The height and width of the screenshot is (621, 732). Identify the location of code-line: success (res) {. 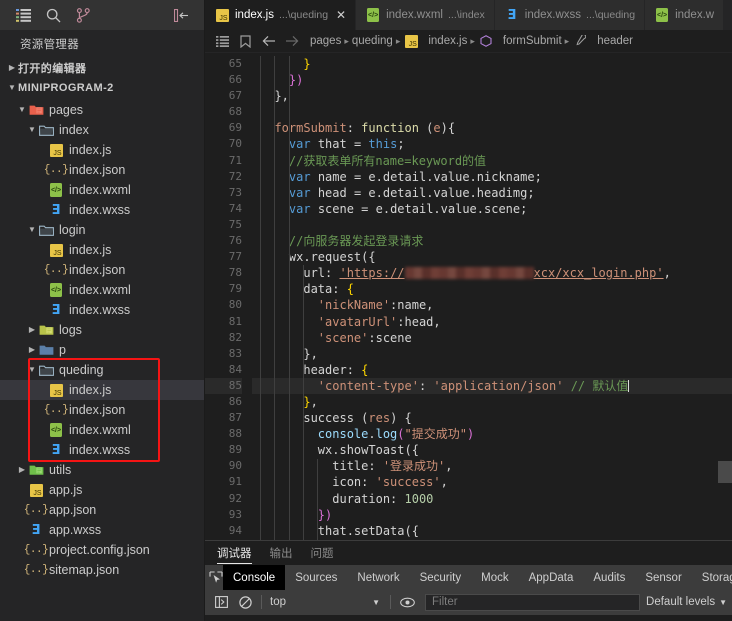
(492, 418).